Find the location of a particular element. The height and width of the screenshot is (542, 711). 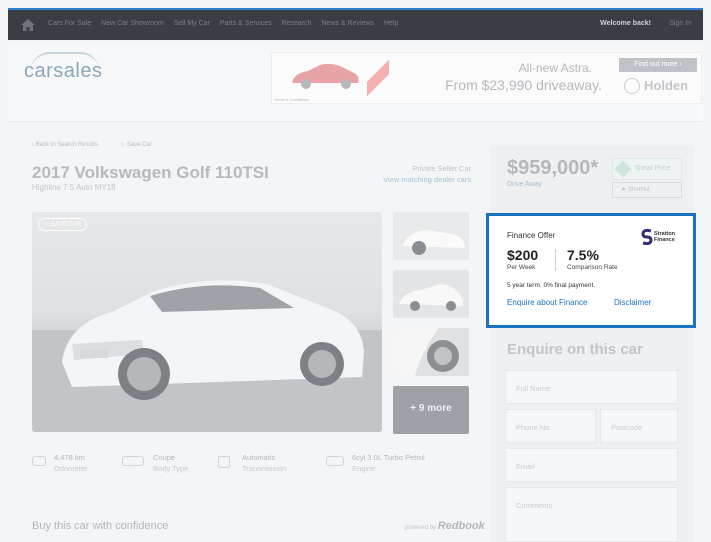

nav-news-reviews: News & Reviews is located at coordinates (348, 23).